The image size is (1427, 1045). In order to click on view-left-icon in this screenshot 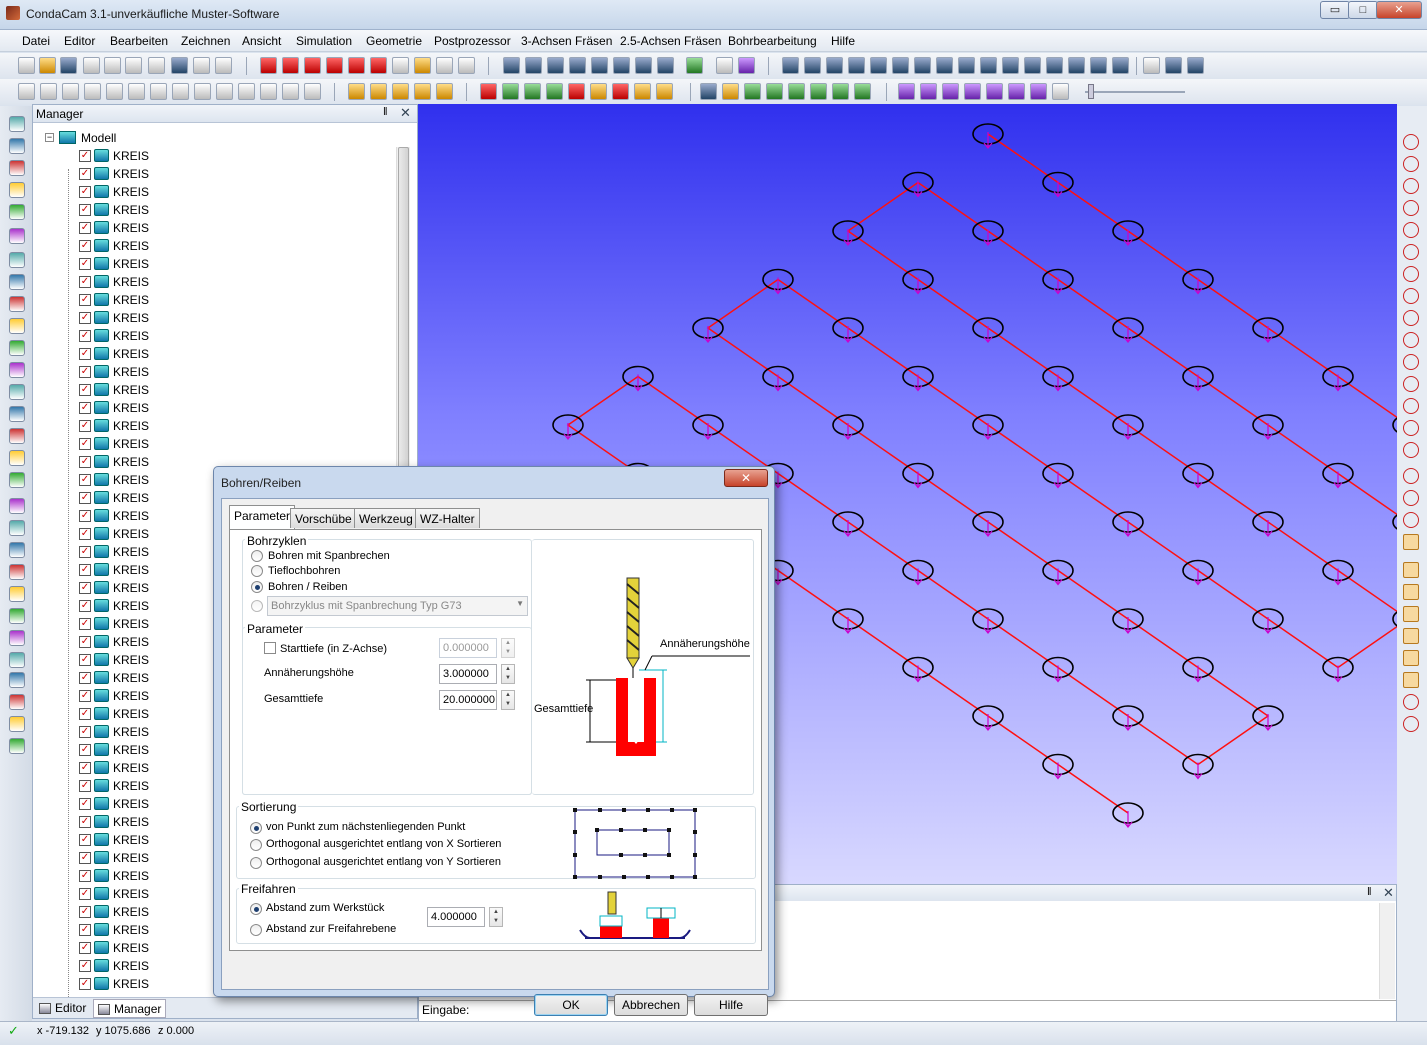, I will do `click(312, 65)`.